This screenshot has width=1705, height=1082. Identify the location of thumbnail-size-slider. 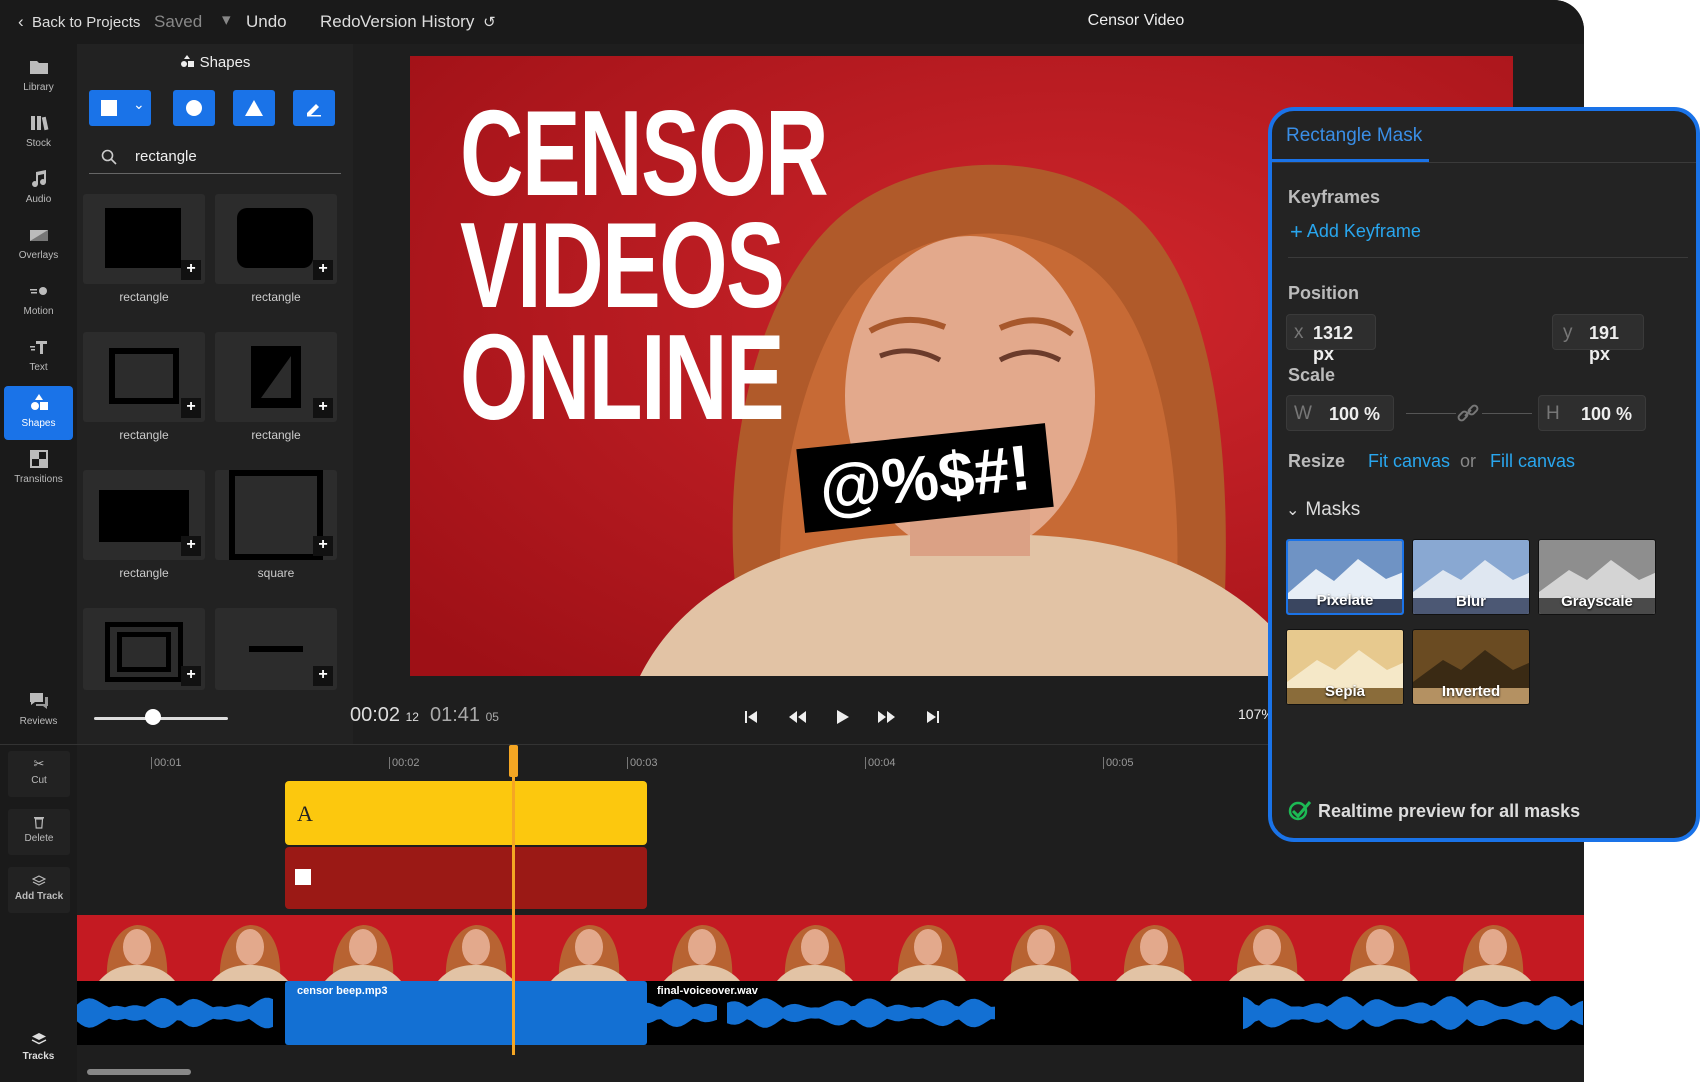
(161, 718).